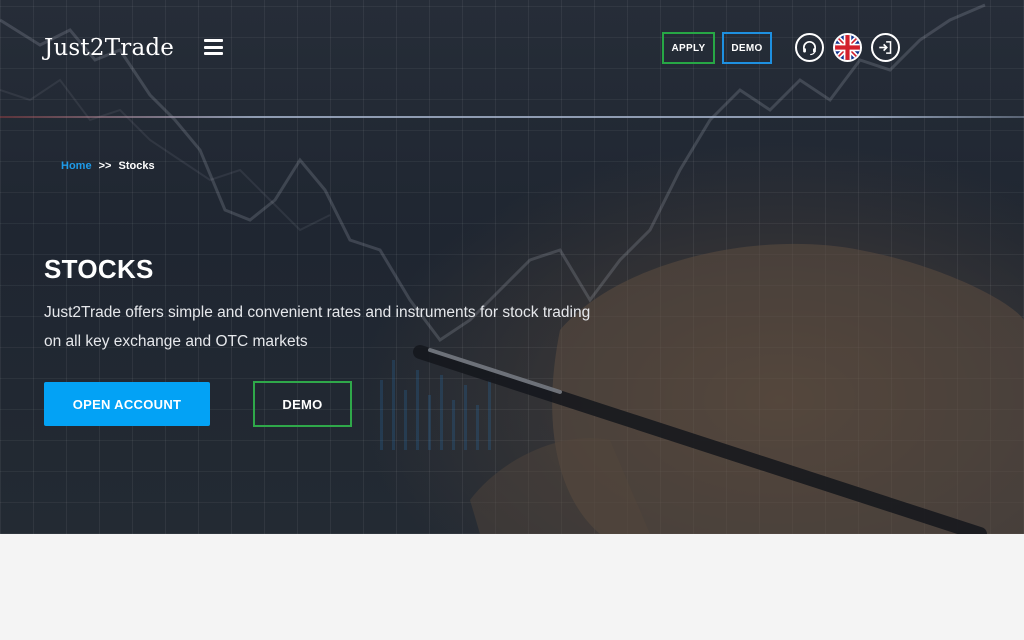  I want to click on headset-icon, so click(809, 47).